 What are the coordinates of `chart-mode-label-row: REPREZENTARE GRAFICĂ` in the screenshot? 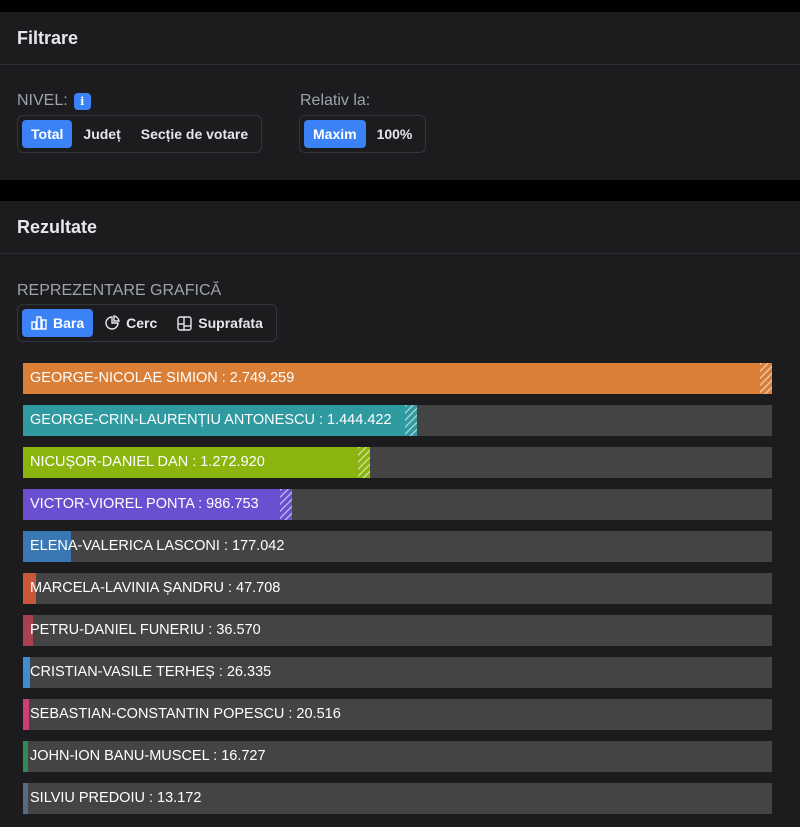 It's located at (119, 291).